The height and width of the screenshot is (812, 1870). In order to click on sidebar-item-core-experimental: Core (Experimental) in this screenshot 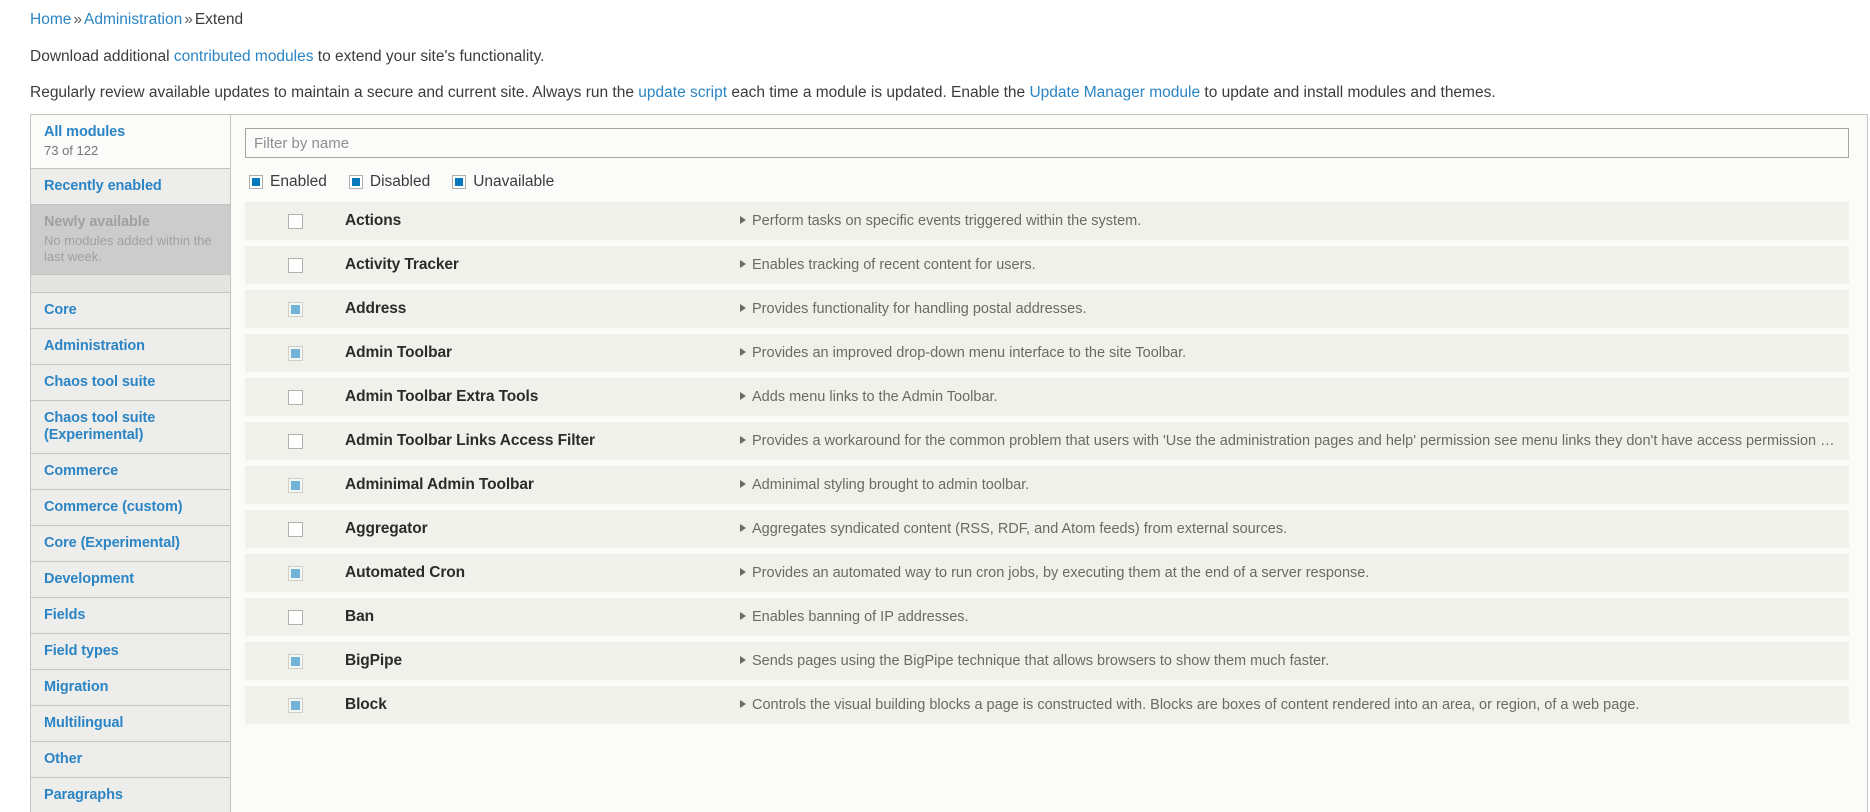, I will do `click(130, 544)`.